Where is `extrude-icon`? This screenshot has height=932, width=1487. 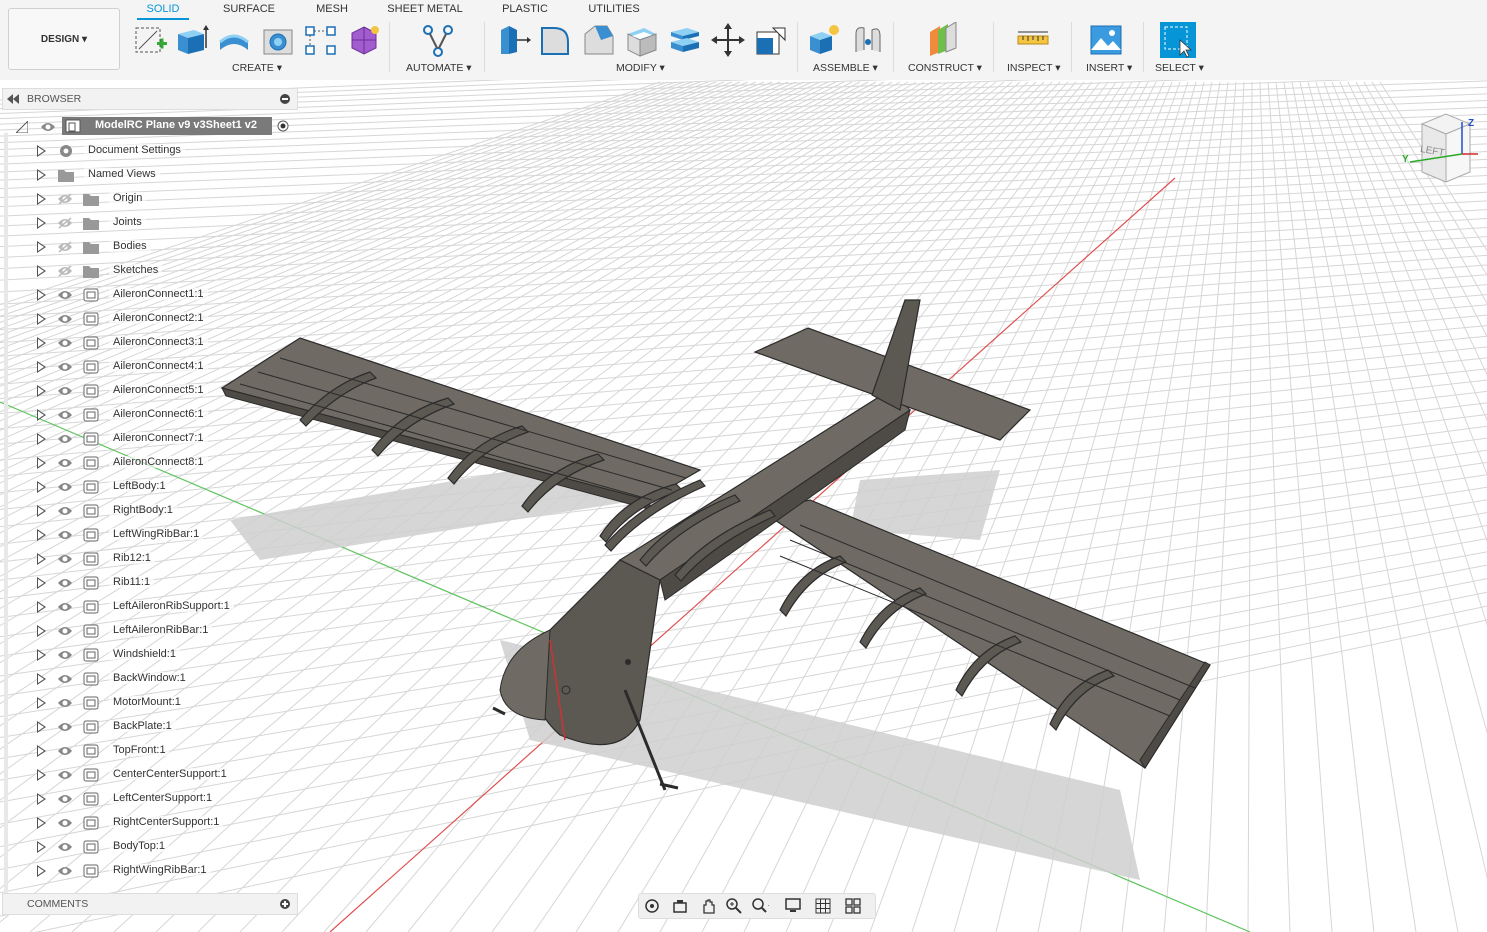 extrude-icon is located at coordinates (192, 40).